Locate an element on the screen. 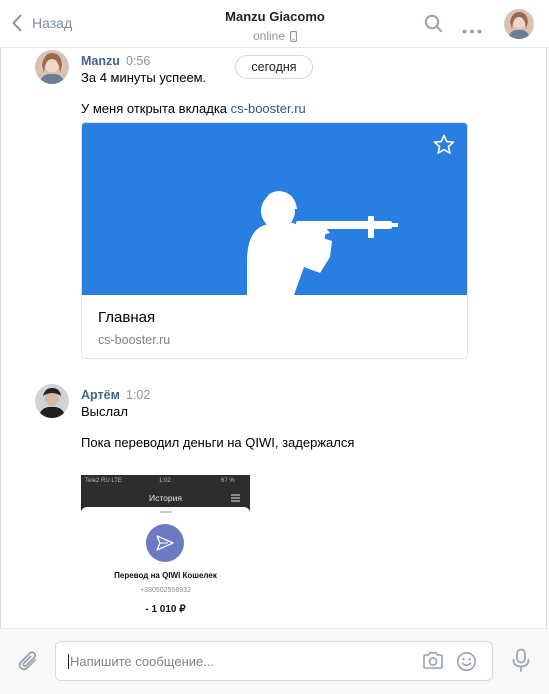 This screenshot has height=694, width=549. message-author: Manzu is located at coordinates (100, 61).